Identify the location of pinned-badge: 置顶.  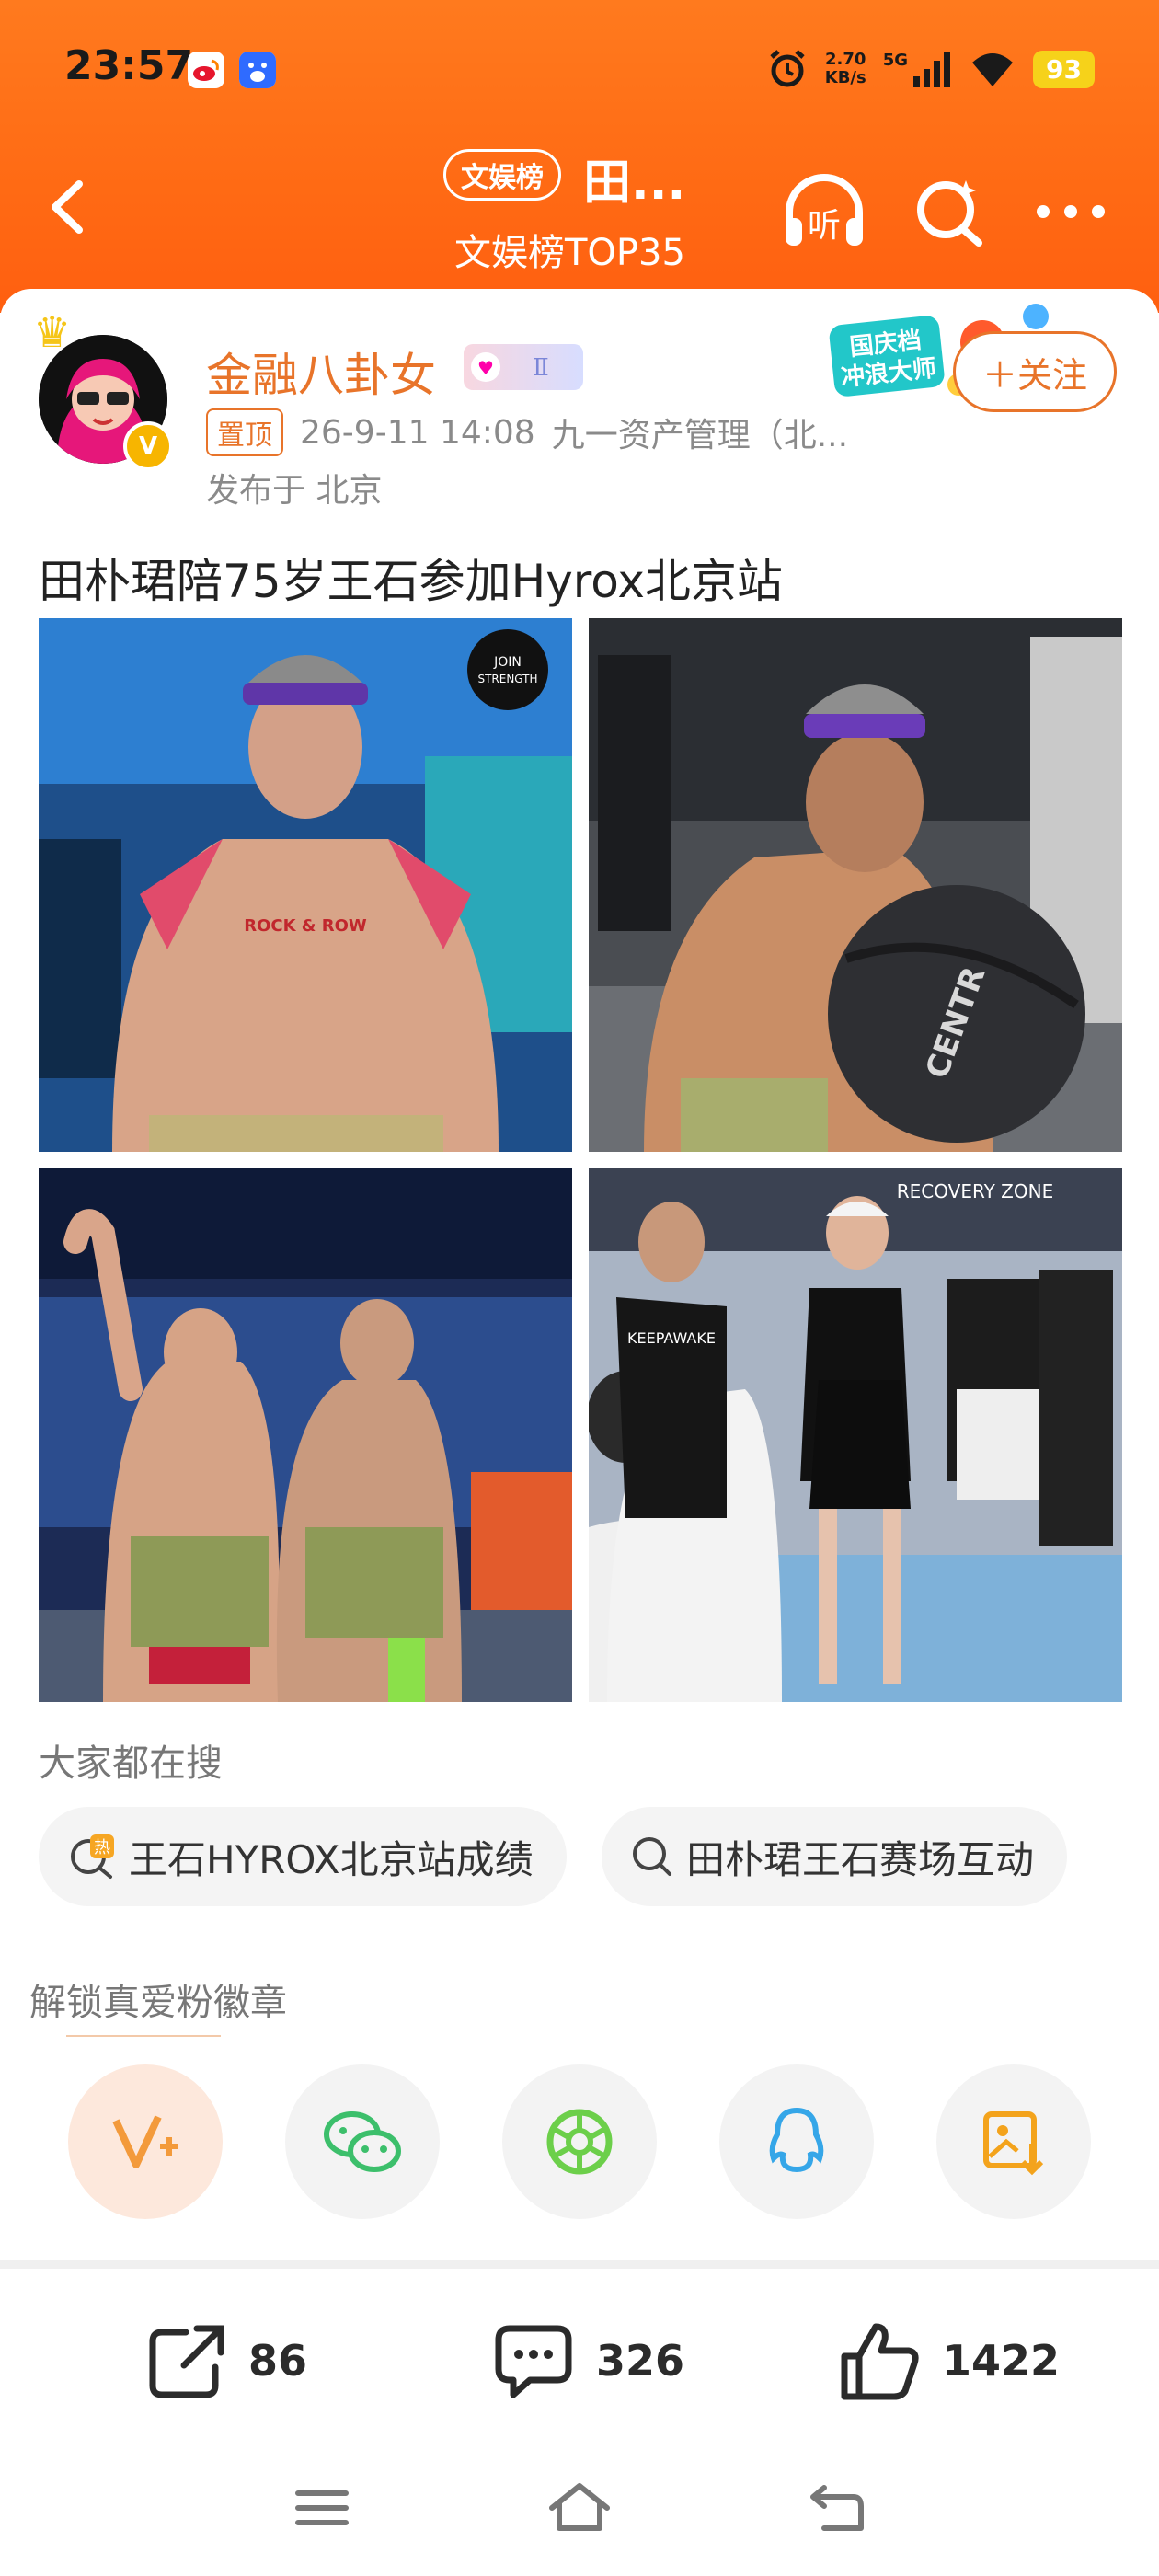
(244, 432).